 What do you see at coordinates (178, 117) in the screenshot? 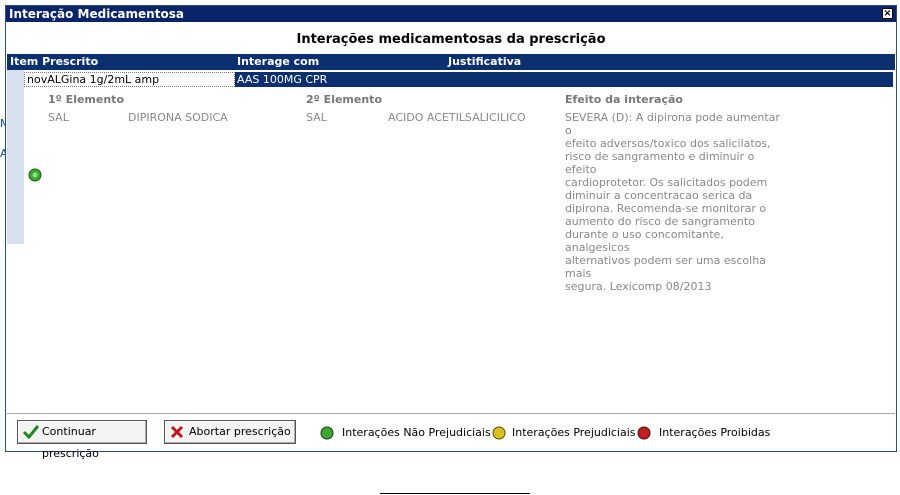
I see `element1-name: DIPIRONA SODICA` at bounding box center [178, 117].